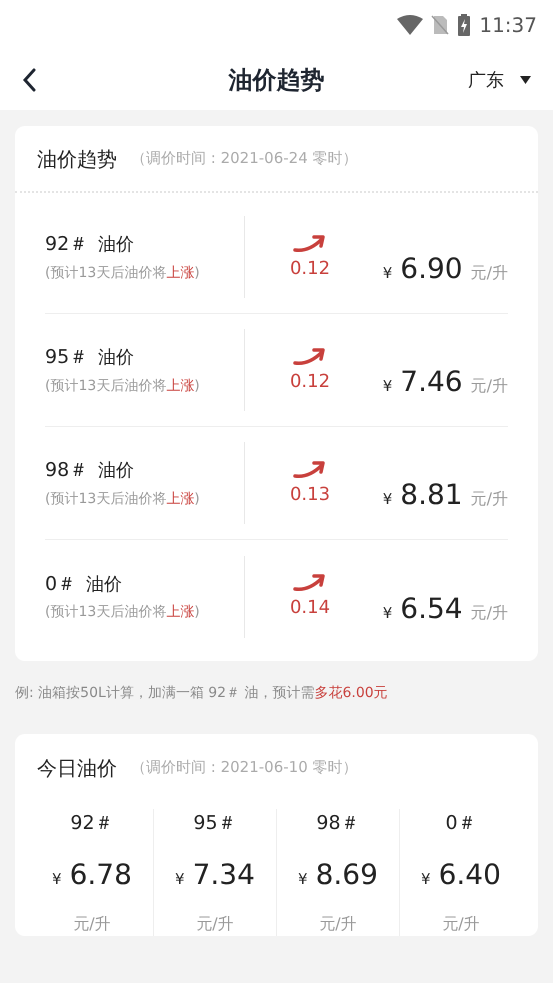 The height and width of the screenshot is (983, 553). What do you see at coordinates (499, 80) in the screenshot?
I see `region-dropdown: 广东` at bounding box center [499, 80].